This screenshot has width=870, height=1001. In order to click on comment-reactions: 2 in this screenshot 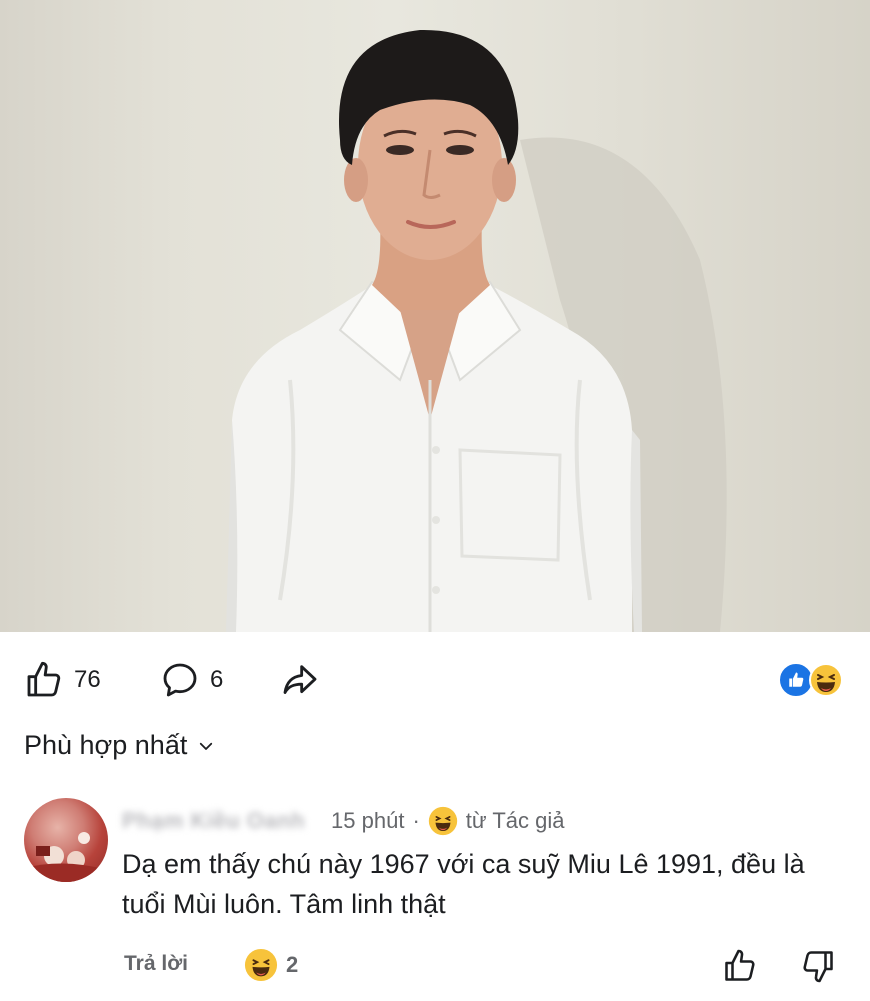, I will do `click(271, 965)`.